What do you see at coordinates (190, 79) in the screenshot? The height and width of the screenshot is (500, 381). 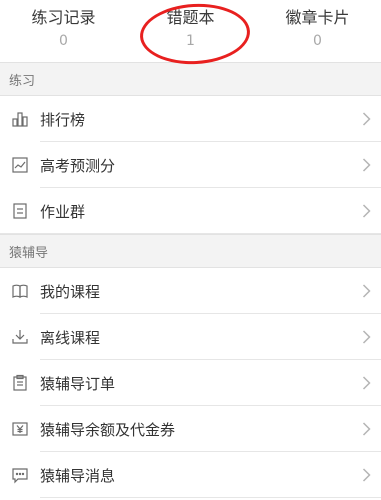 I see `section-header-practice: 练习` at bounding box center [190, 79].